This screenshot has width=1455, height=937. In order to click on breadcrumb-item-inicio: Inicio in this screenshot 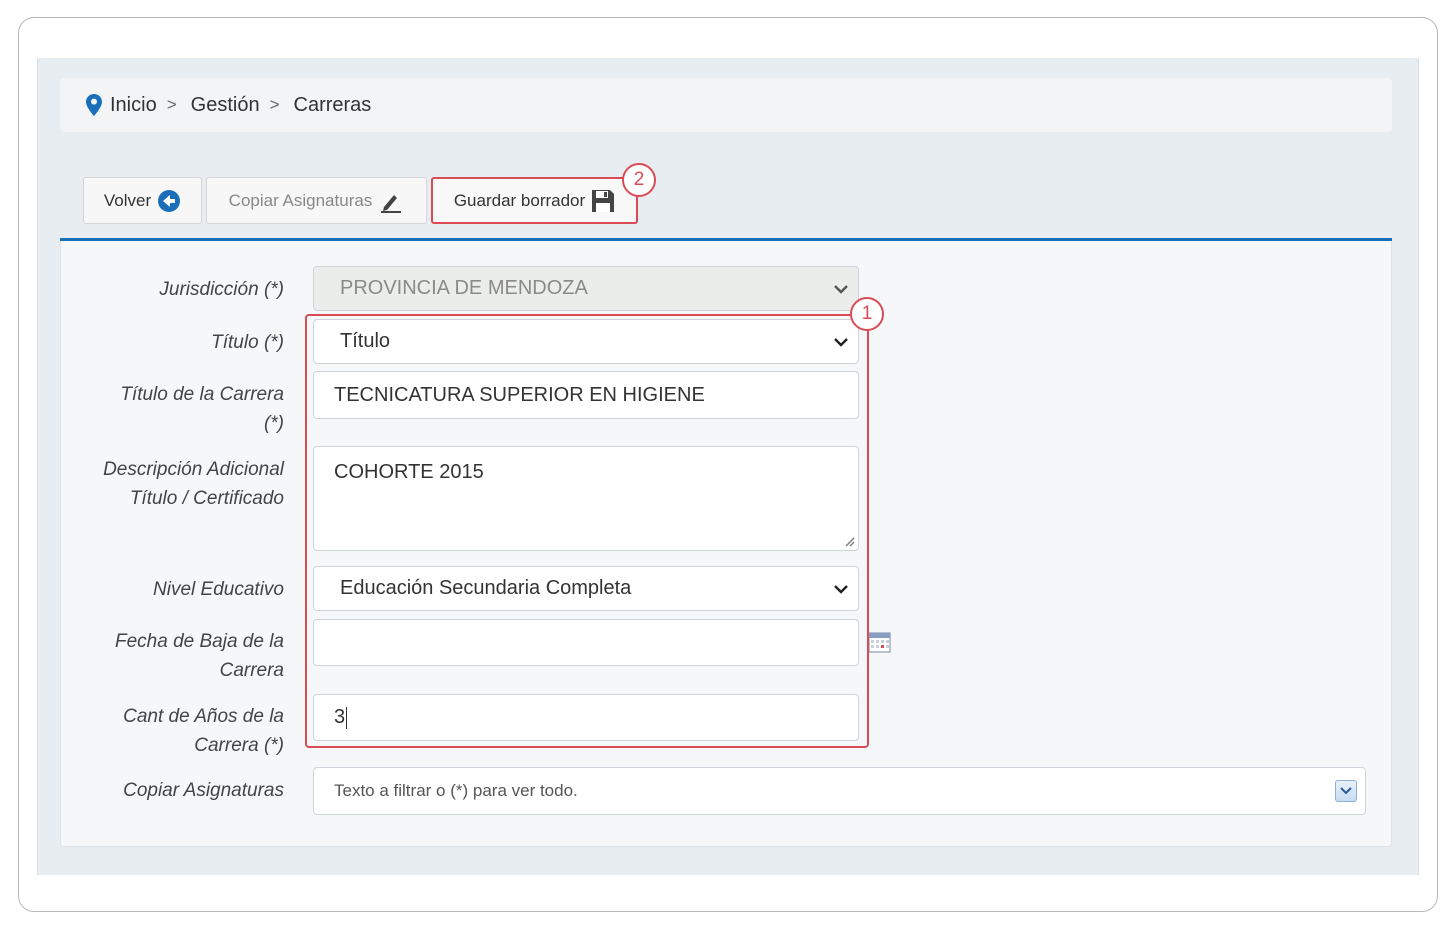, I will do `click(133, 105)`.